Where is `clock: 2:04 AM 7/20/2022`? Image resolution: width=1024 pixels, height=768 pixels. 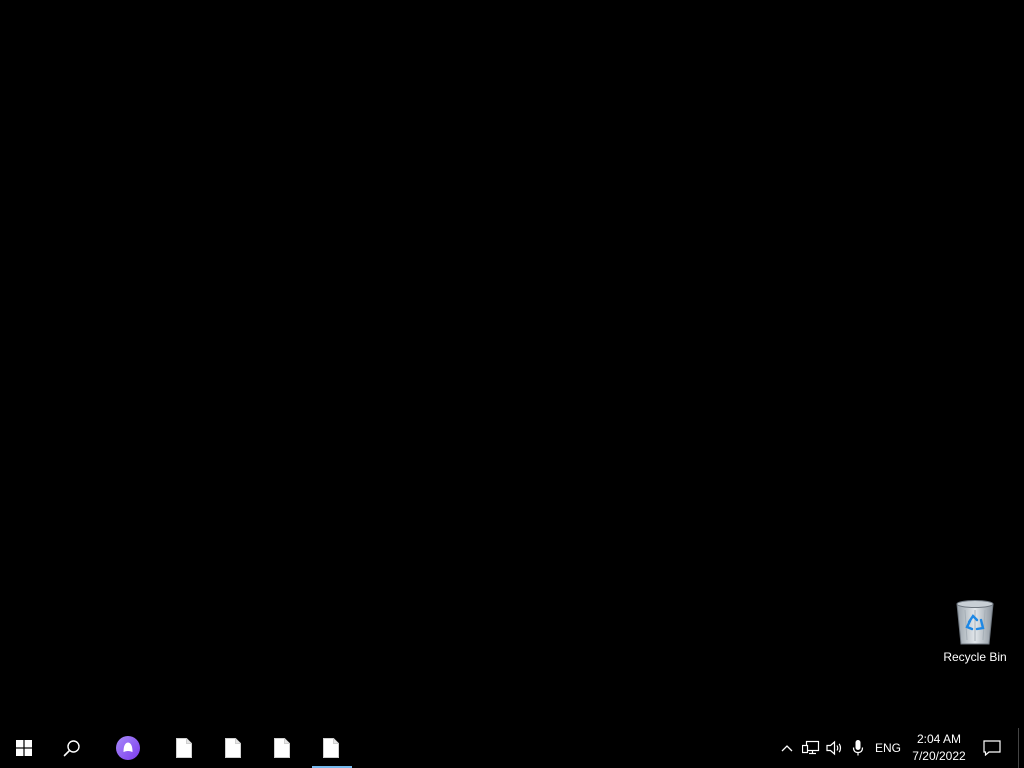
clock: 2:04 AM 7/20/2022 is located at coordinates (939, 748).